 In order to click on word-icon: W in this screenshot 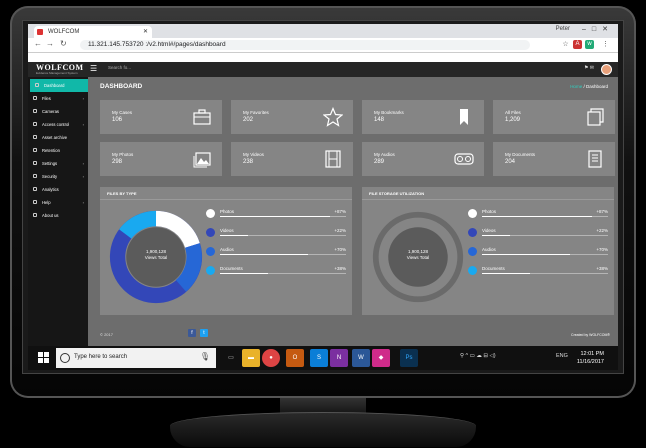, I will do `click(361, 358)`.